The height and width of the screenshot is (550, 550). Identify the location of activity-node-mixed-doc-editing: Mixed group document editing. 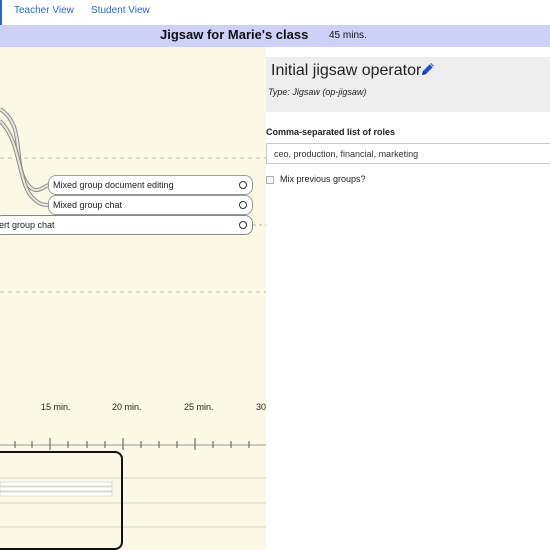
(150, 185).